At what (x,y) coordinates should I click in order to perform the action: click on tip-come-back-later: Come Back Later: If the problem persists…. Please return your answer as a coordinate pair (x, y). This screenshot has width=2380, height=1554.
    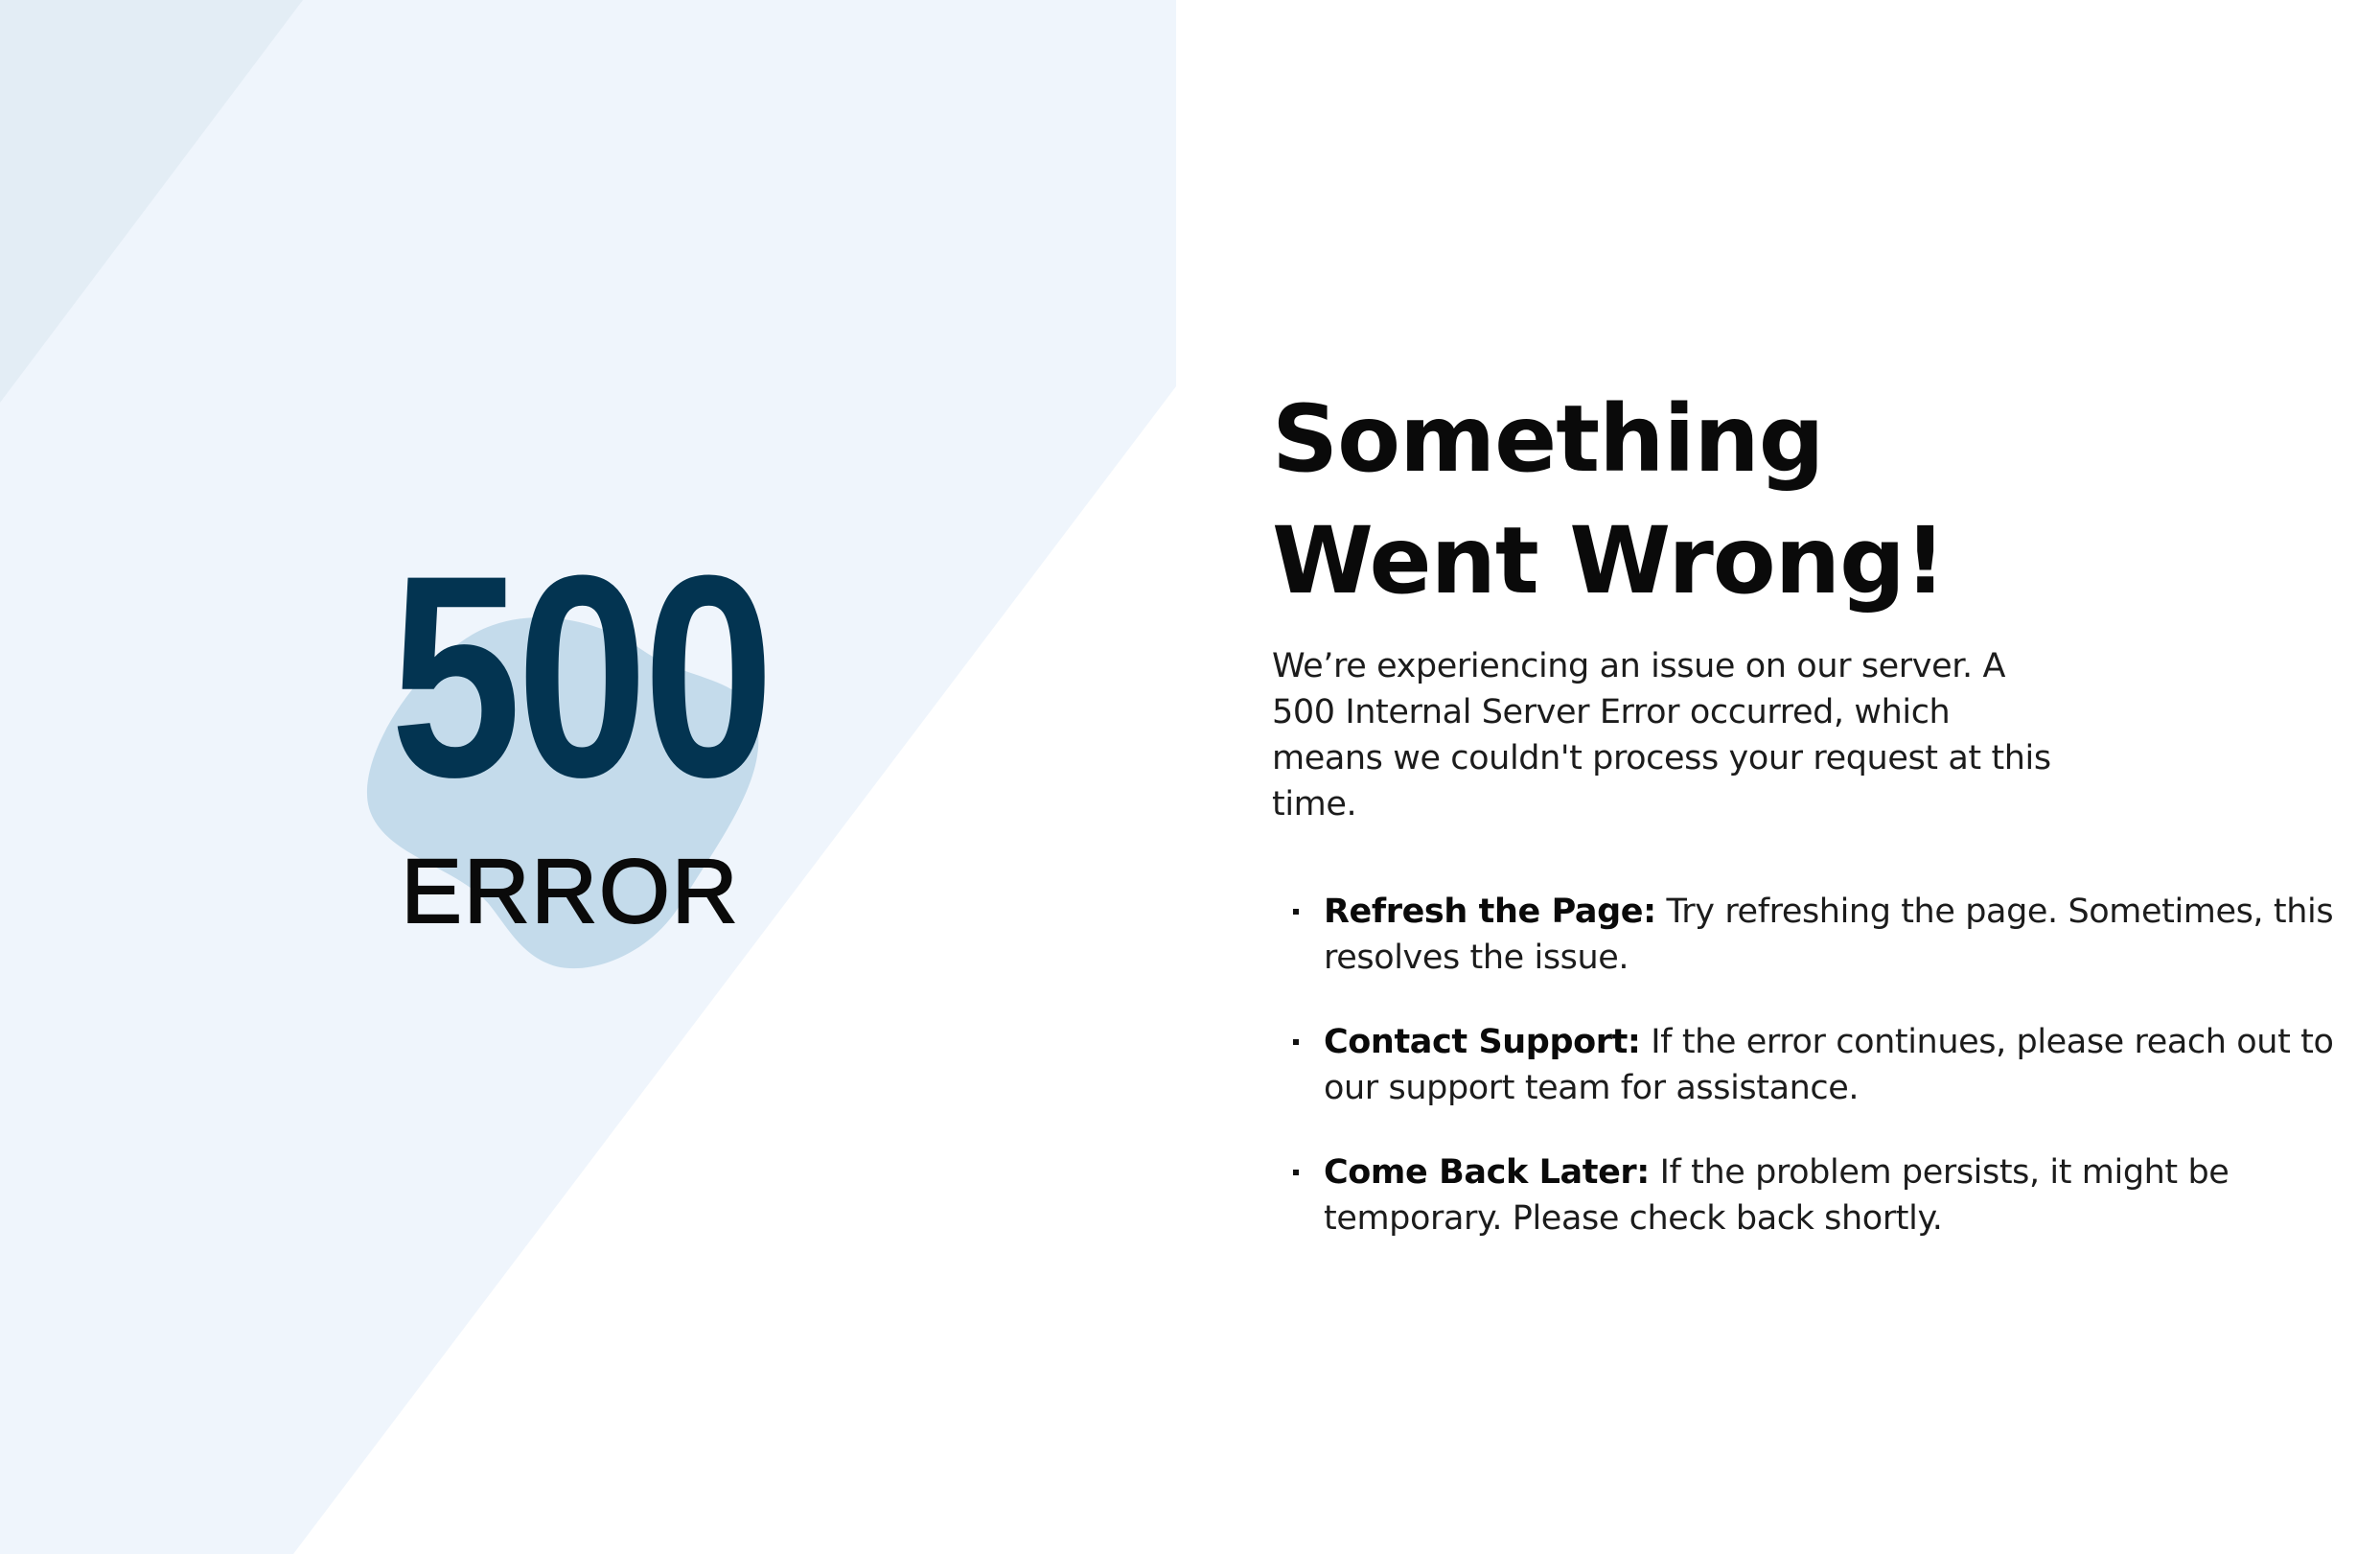
    Looking at the image, I should click on (1825, 1195).